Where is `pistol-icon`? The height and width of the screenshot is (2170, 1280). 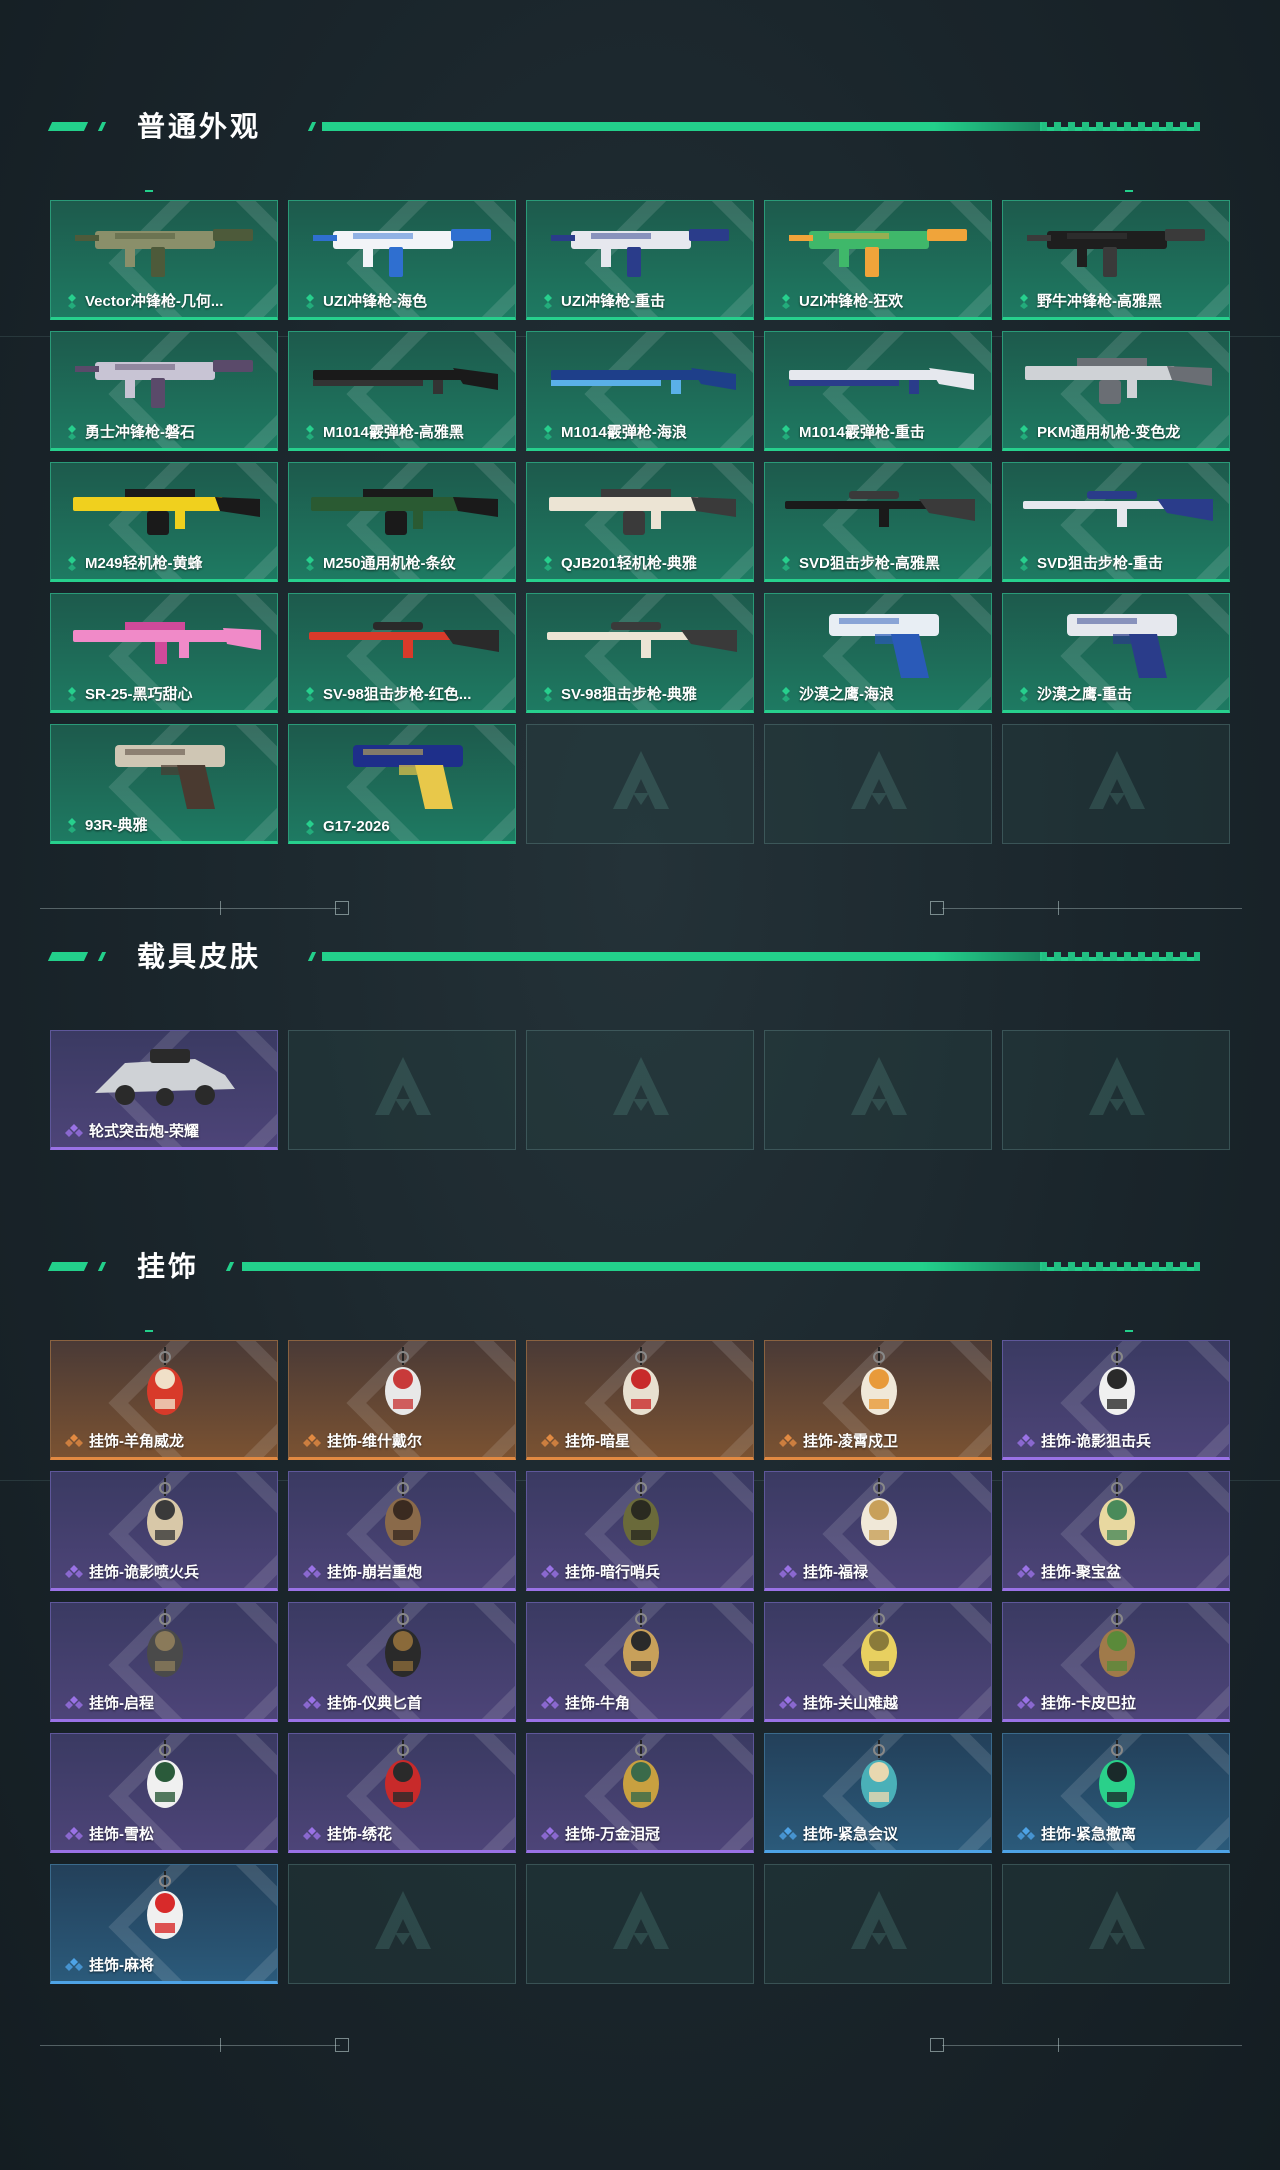 pistol-icon is located at coordinates (170, 777).